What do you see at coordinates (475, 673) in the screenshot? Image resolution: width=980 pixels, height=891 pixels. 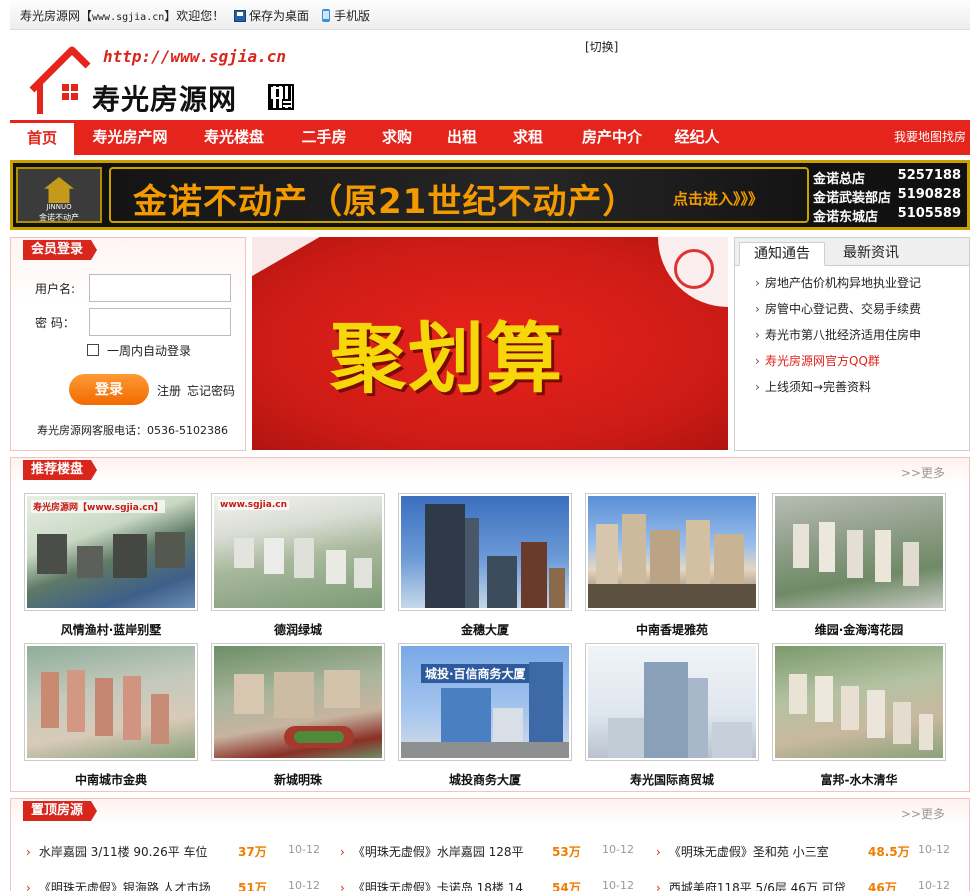 I see `photo-caption: 城投·百信商务大厦` at bounding box center [475, 673].